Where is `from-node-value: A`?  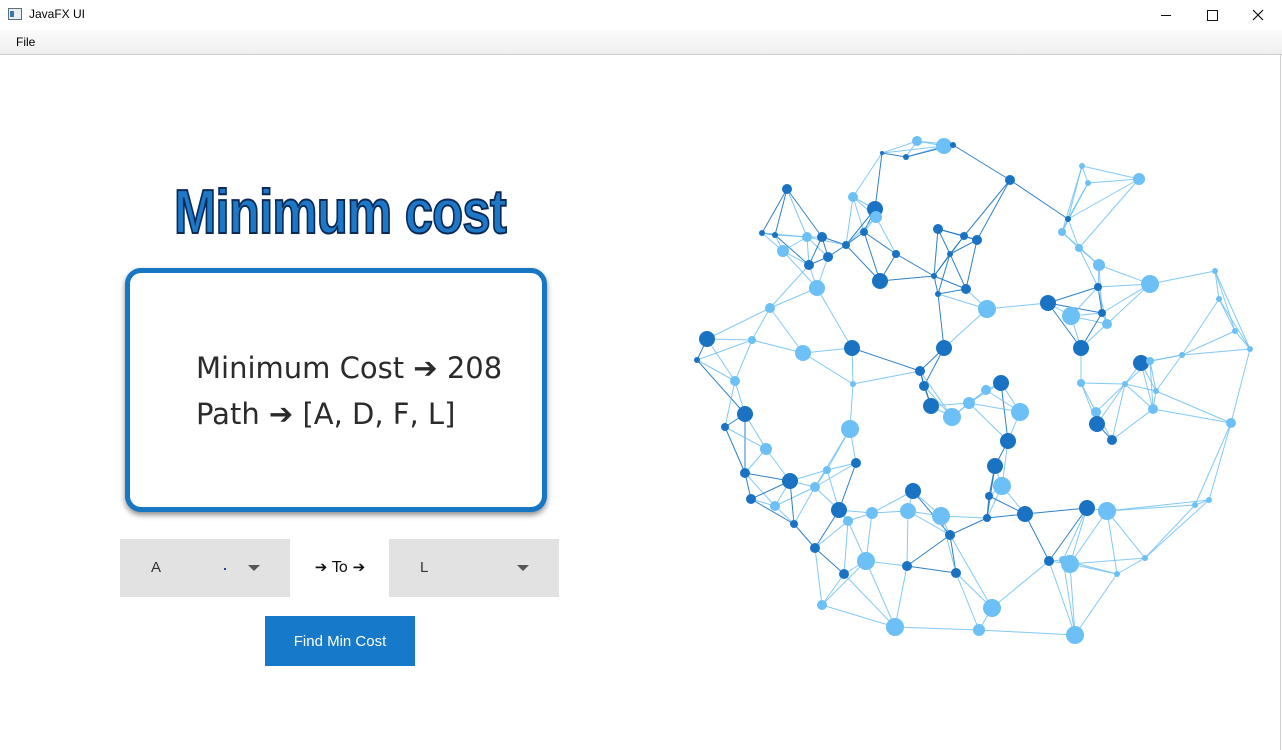
from-node-value: A is located at coordinates (156, 567).